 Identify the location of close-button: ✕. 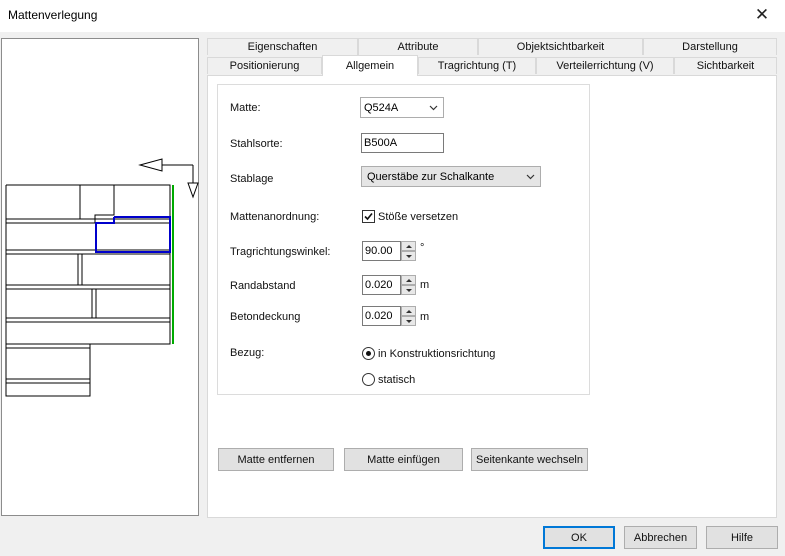
(762, 15).